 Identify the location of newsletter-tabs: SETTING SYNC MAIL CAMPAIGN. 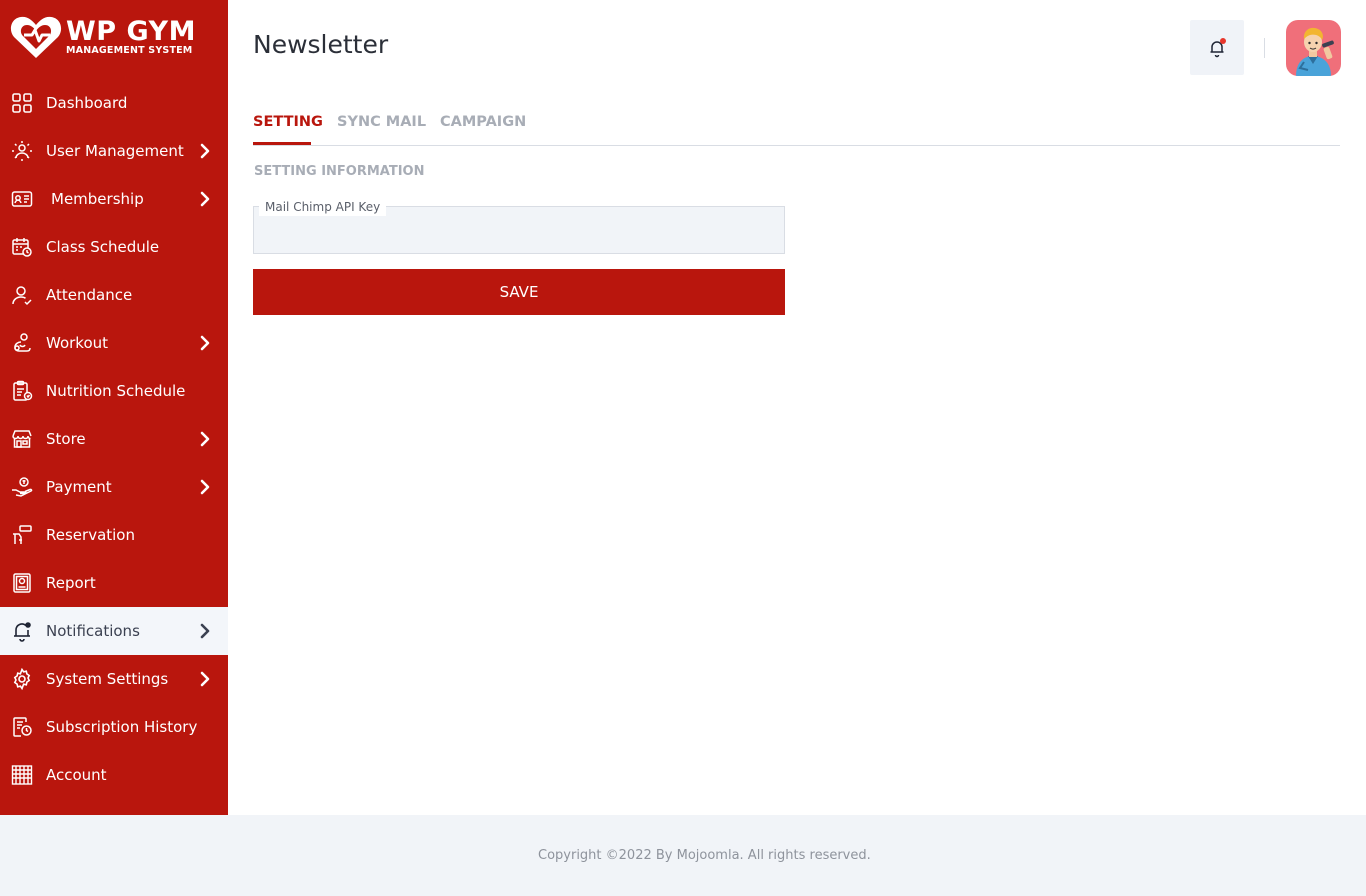
(796, 128).